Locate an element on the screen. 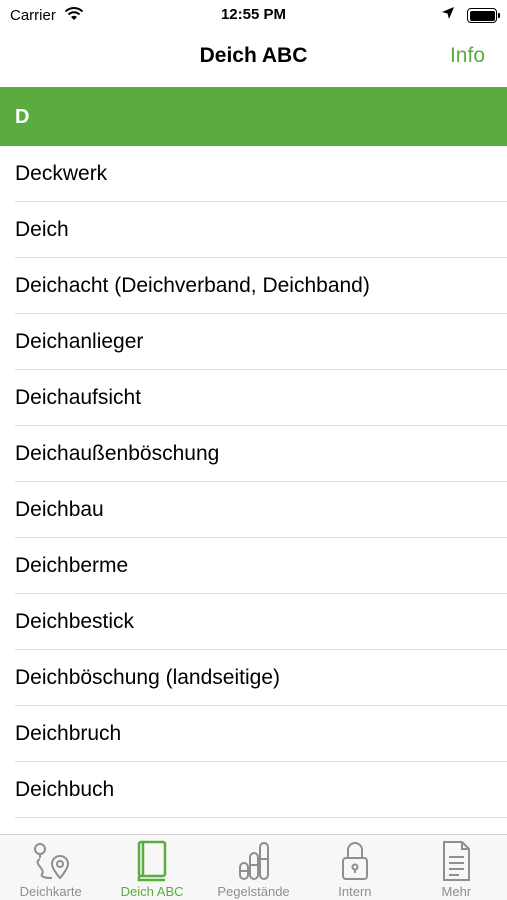 This screenshot has width=507, height=900. battery-fill is located at coordinates (482, 15).